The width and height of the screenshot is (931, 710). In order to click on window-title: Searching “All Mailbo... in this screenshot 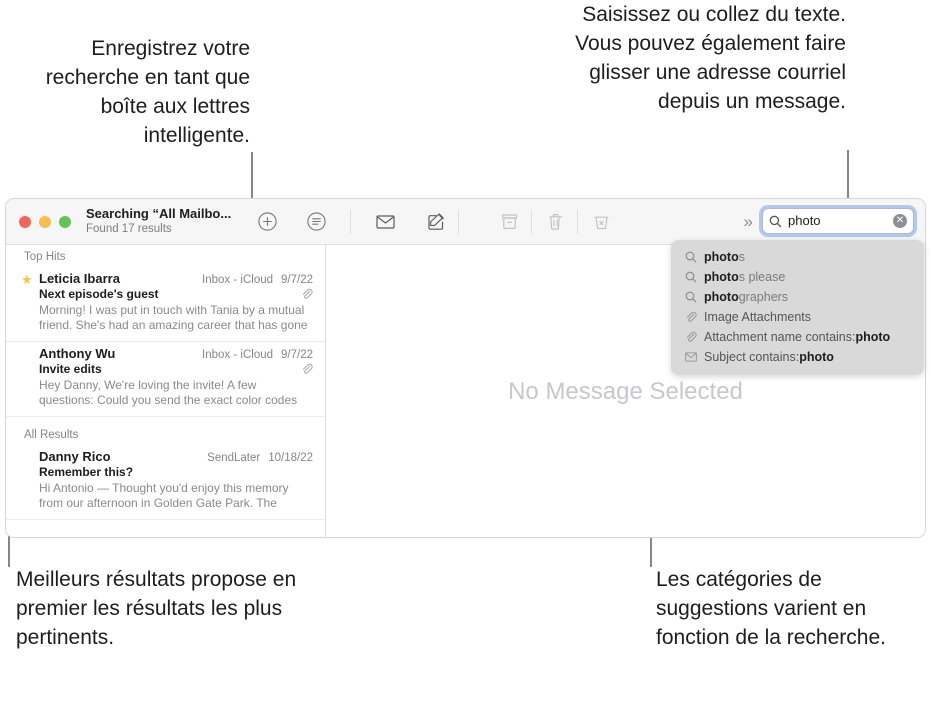, I will do `click(159, 213)`.